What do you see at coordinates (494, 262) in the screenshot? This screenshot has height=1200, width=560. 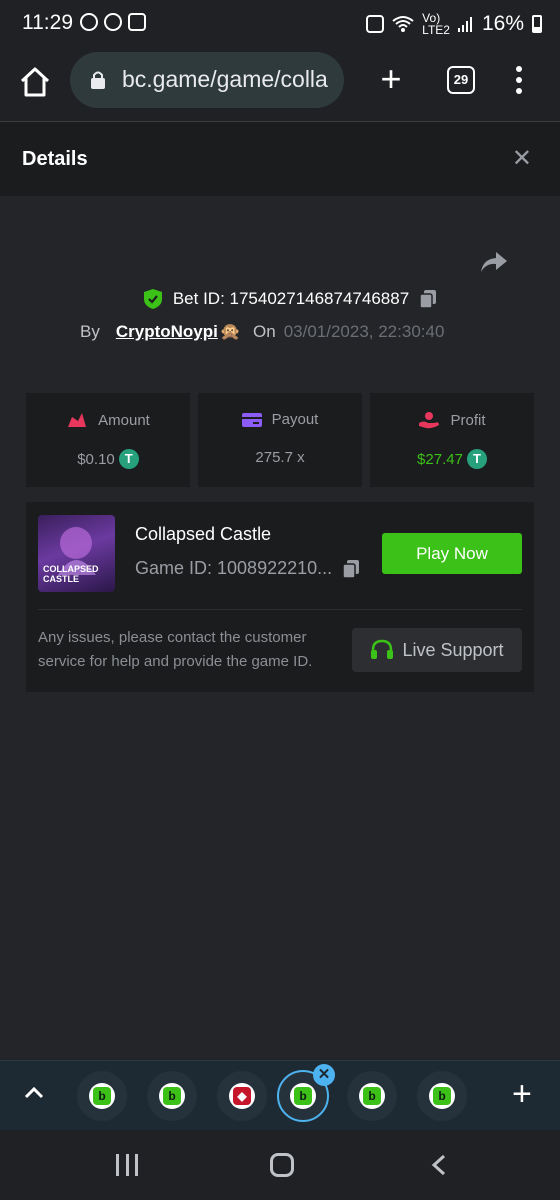 I see `share-icon` at bounding box center [494, 262].